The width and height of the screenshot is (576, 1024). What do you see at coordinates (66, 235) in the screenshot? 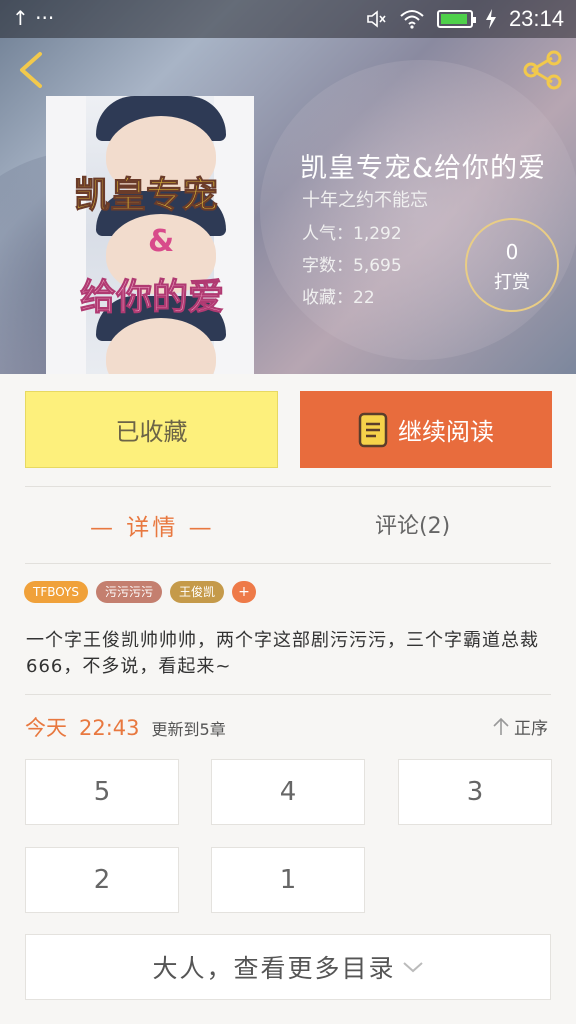
I see `cover-art` at bounding box center [66, 235].